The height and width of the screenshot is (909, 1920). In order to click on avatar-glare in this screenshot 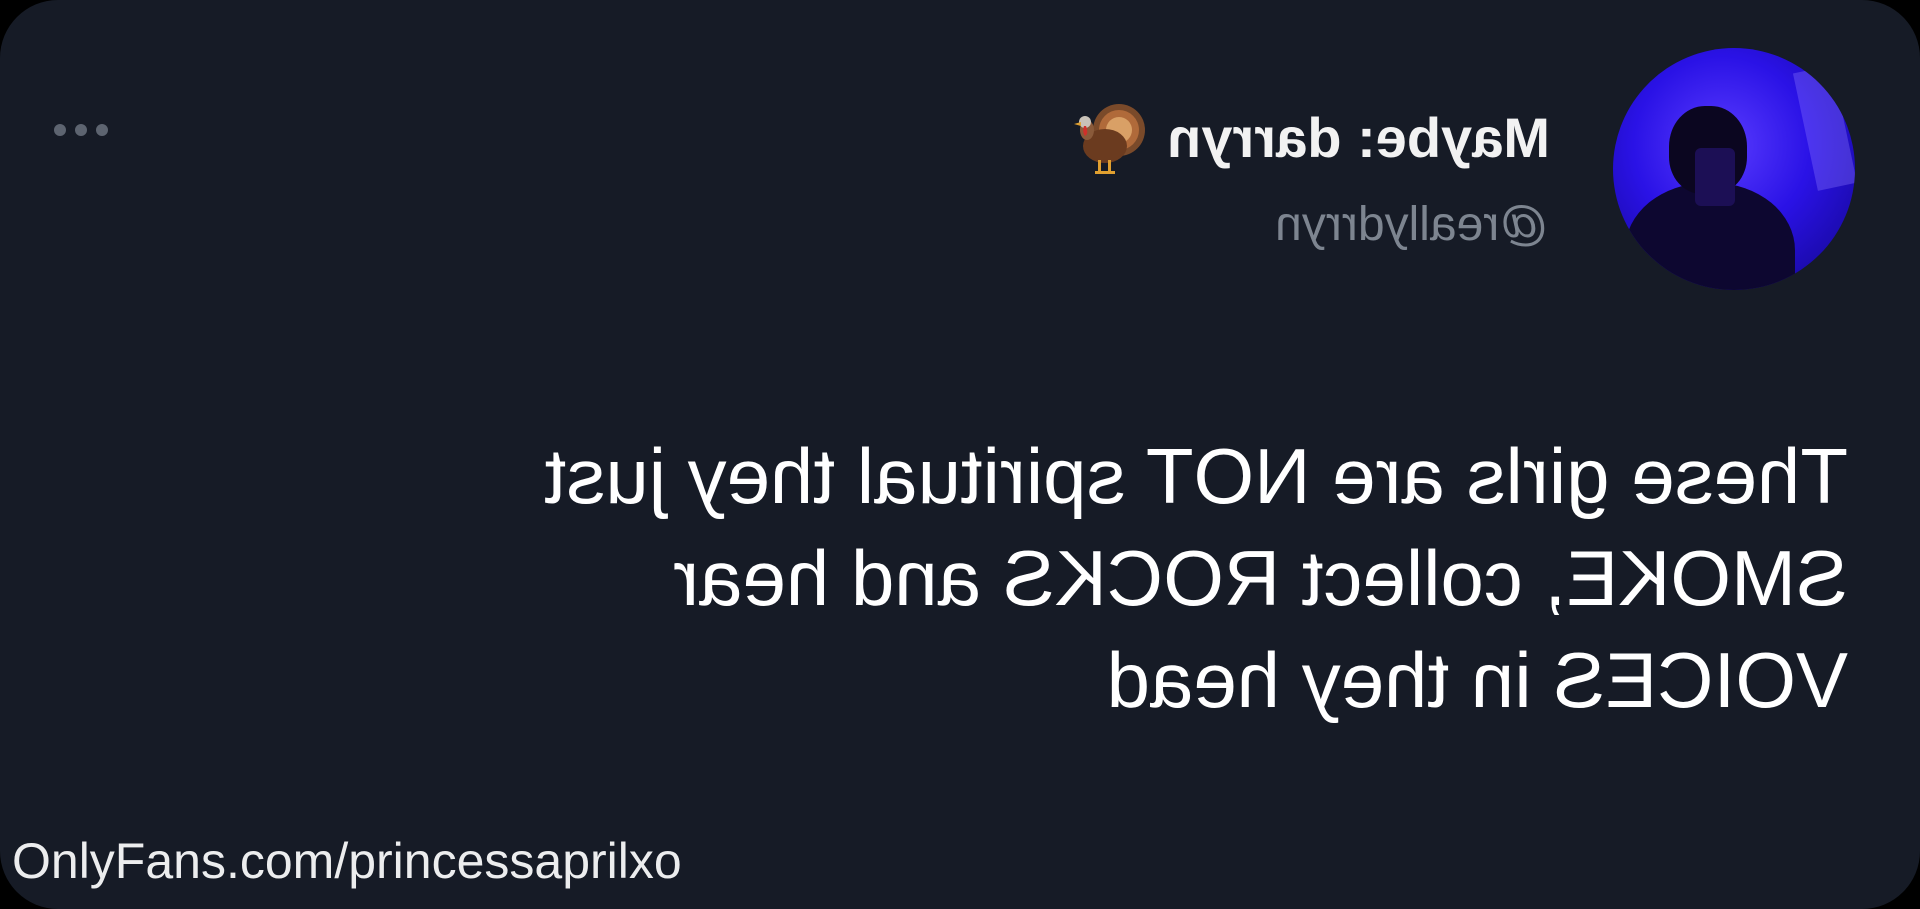, I will do `click(1823, 128)`.